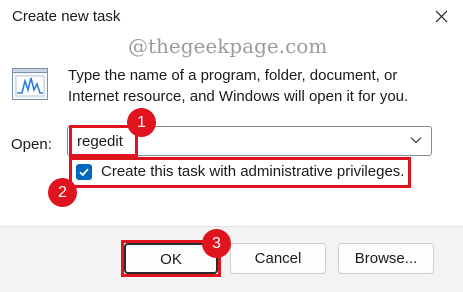 The width and height of the screenshot is (463, 292). Describe the element at coordinates (216, 243) in the screenshot. I see `step-marker-3: 3` at that location.